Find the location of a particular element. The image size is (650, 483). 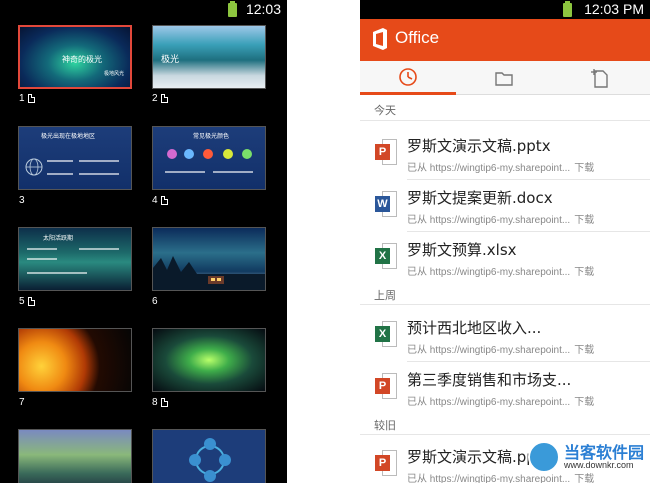

slide-label-7: 7 is located at coordinates (22, 402).